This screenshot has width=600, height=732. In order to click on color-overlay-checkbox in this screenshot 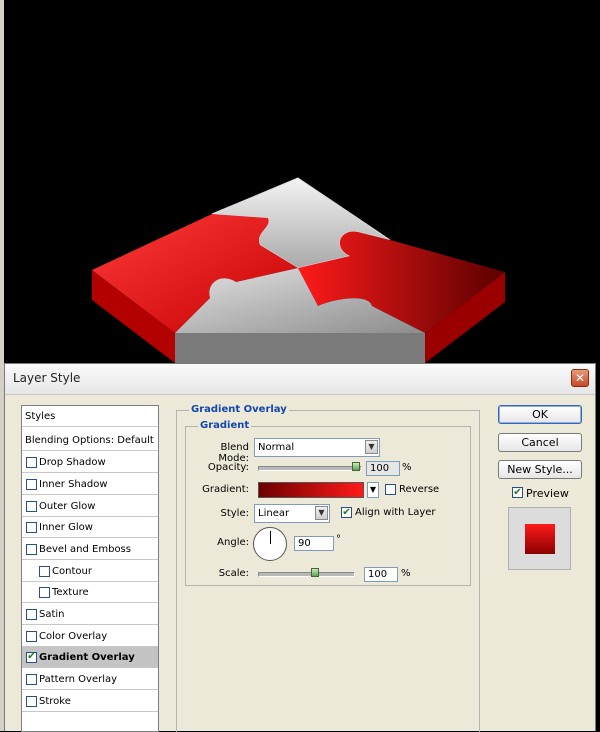, I will do `click(31, 636)`.